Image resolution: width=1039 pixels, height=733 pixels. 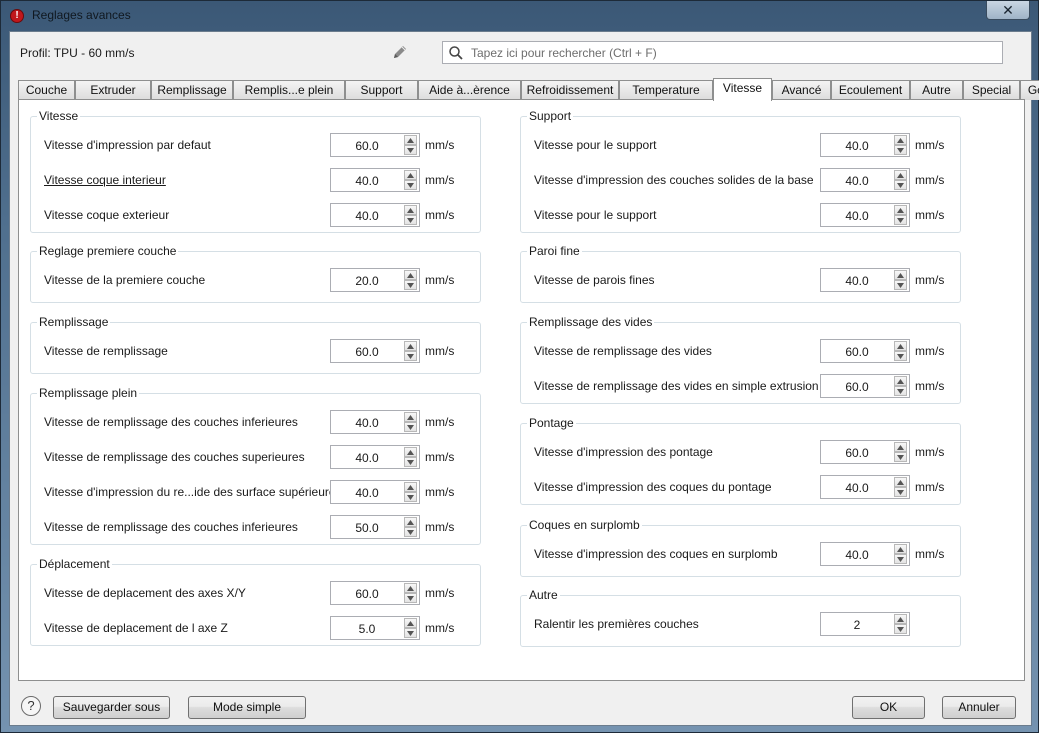 I want to click on pencil-icon, so click(x=400, y=52).